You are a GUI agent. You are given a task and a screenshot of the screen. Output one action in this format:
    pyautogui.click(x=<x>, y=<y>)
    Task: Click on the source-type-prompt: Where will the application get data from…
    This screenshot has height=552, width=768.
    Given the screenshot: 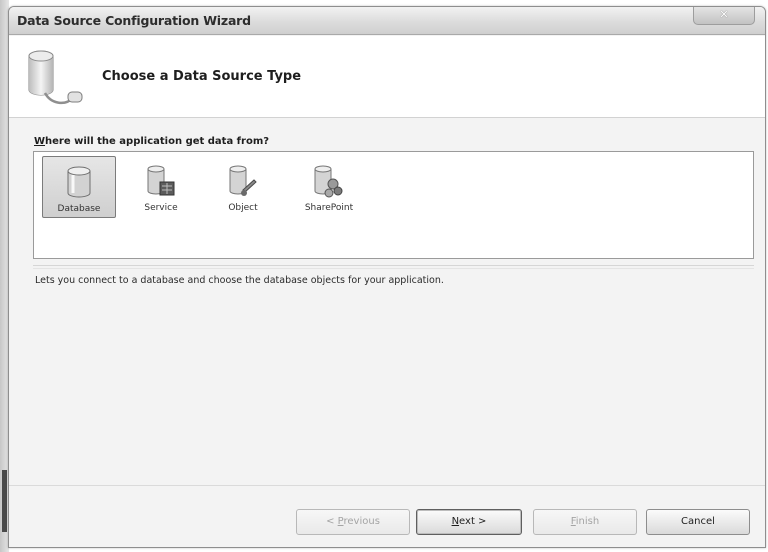 What is the action you would take?
    pyautogui.click(x=151, y=141)
    